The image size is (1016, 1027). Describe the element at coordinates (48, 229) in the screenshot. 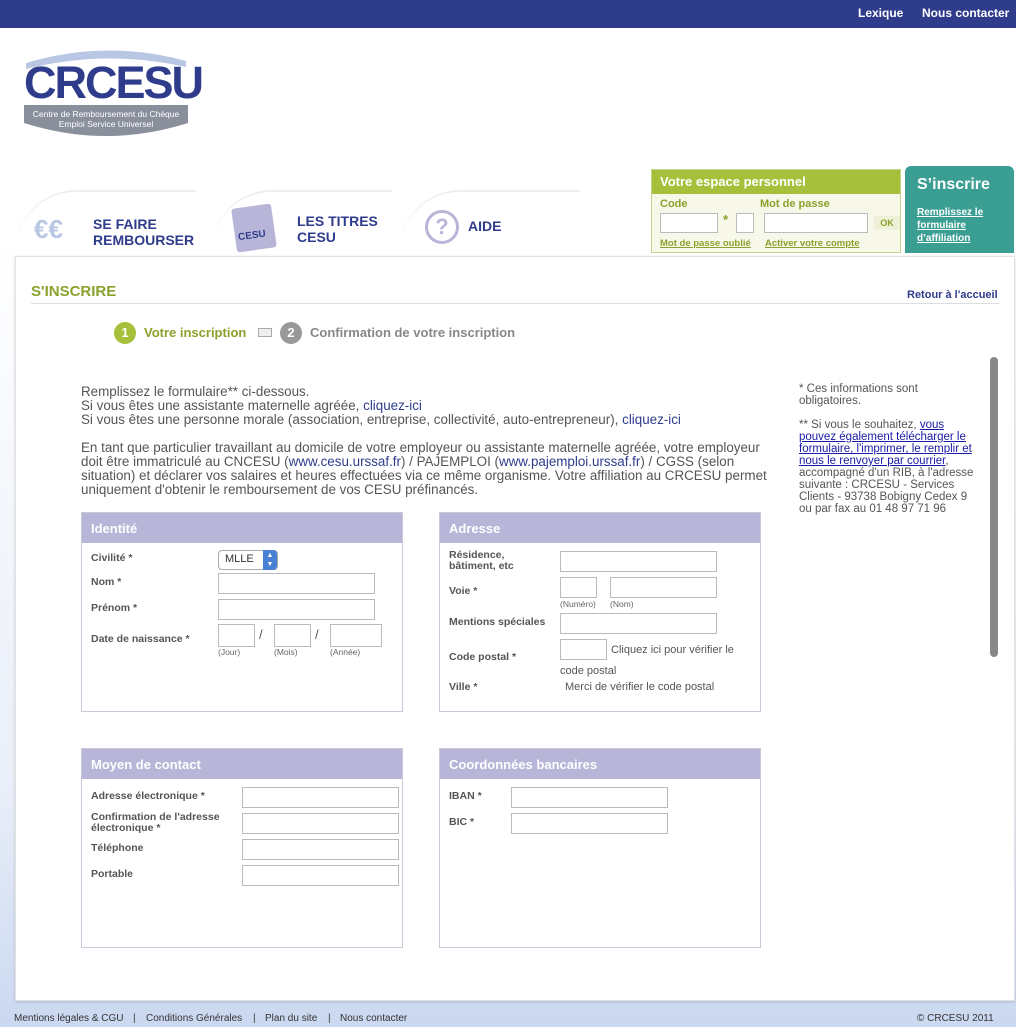

I see `euro-icon: €€` at that location.